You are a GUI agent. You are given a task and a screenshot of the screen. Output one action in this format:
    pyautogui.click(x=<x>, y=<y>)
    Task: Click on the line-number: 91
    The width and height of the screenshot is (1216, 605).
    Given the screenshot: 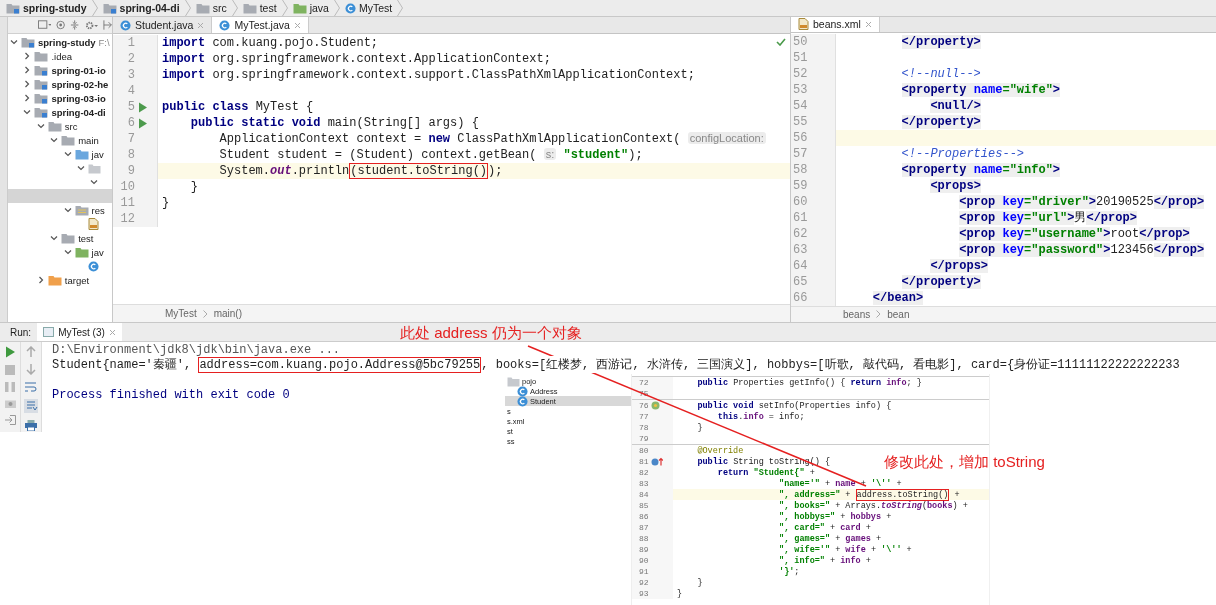 What is the action you would take?
    pyautogui.click(x=644, y=571)
    